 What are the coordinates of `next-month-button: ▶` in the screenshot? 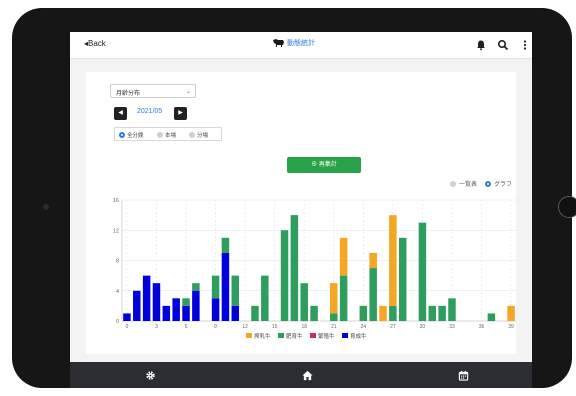 It's located at (180, 113).